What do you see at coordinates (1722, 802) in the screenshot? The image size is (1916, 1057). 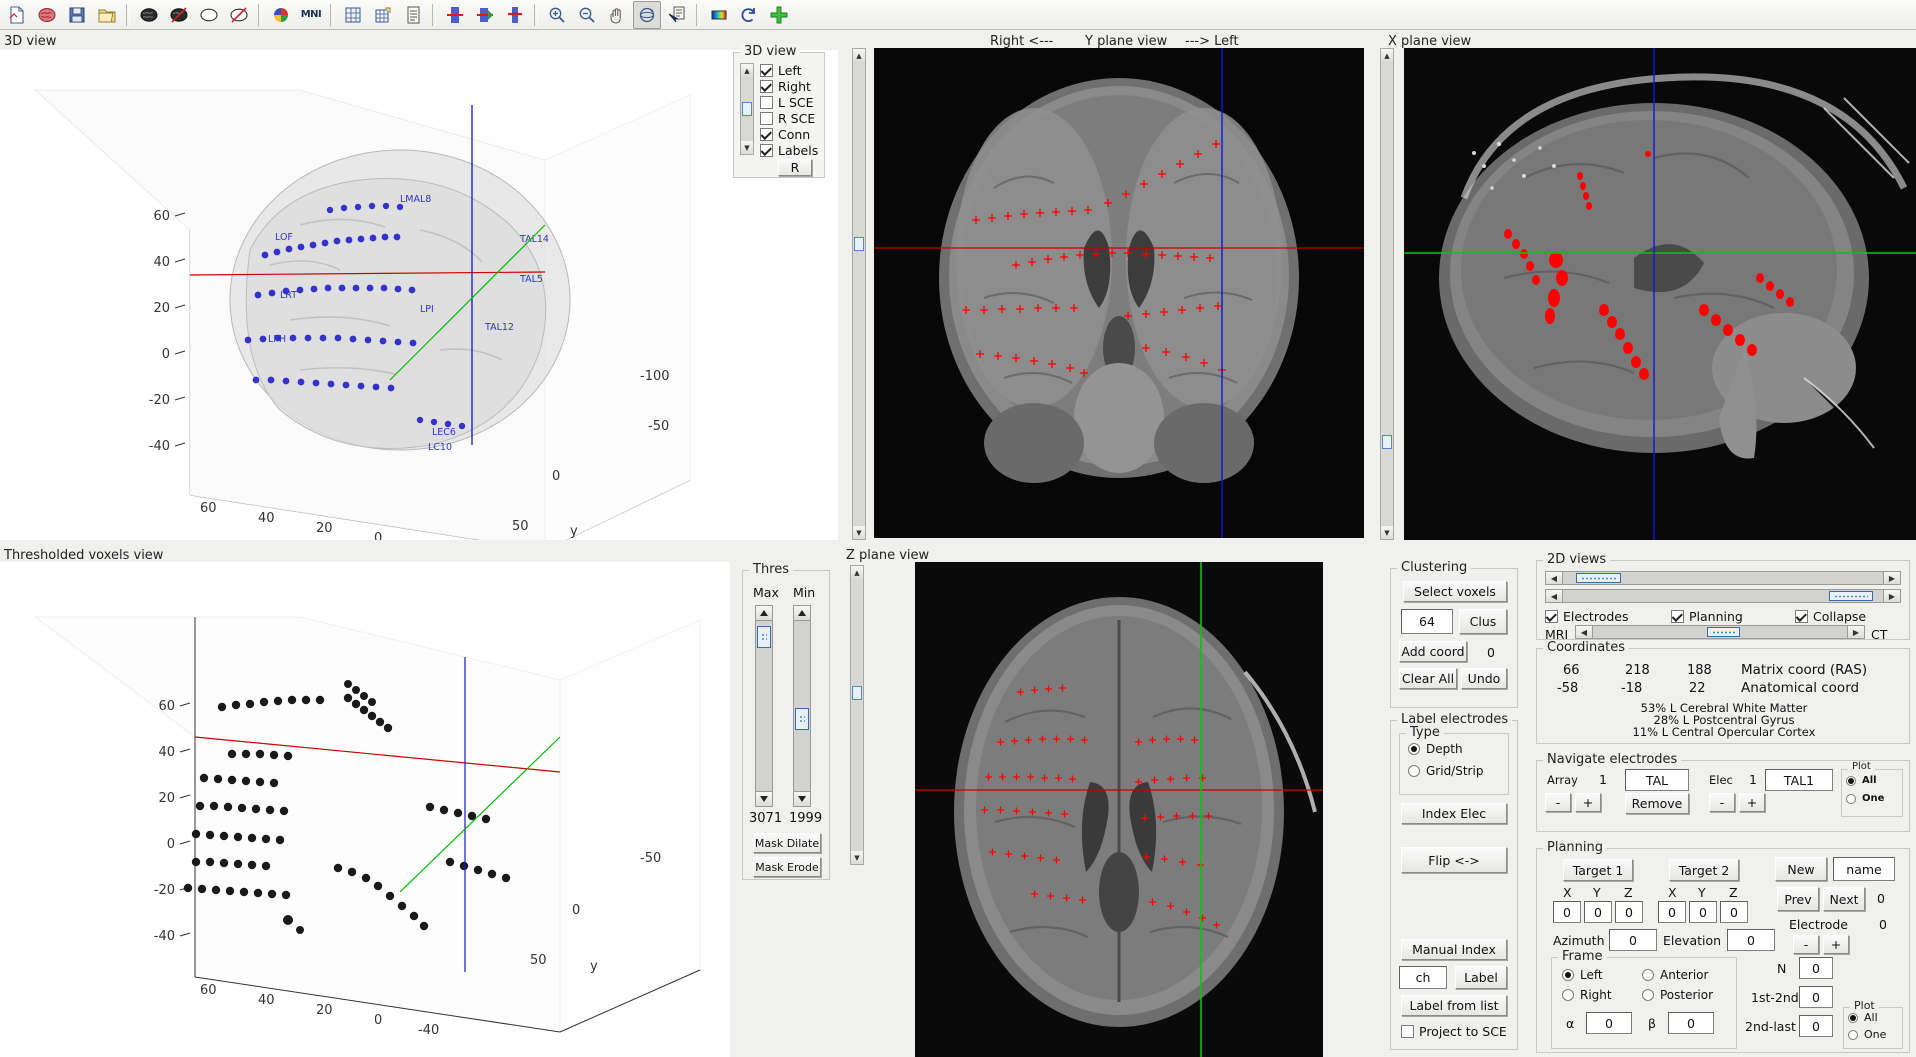 I see `elec-minus-button: -` at bounding box center [1722, 802].